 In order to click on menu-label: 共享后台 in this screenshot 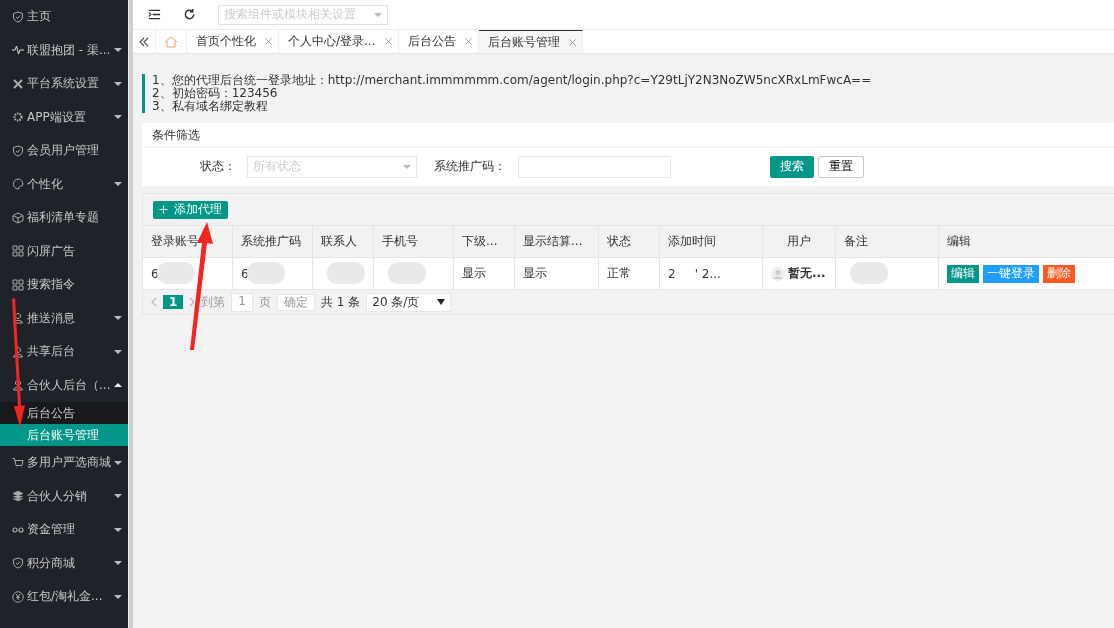, I will do `click(51, 352)`.